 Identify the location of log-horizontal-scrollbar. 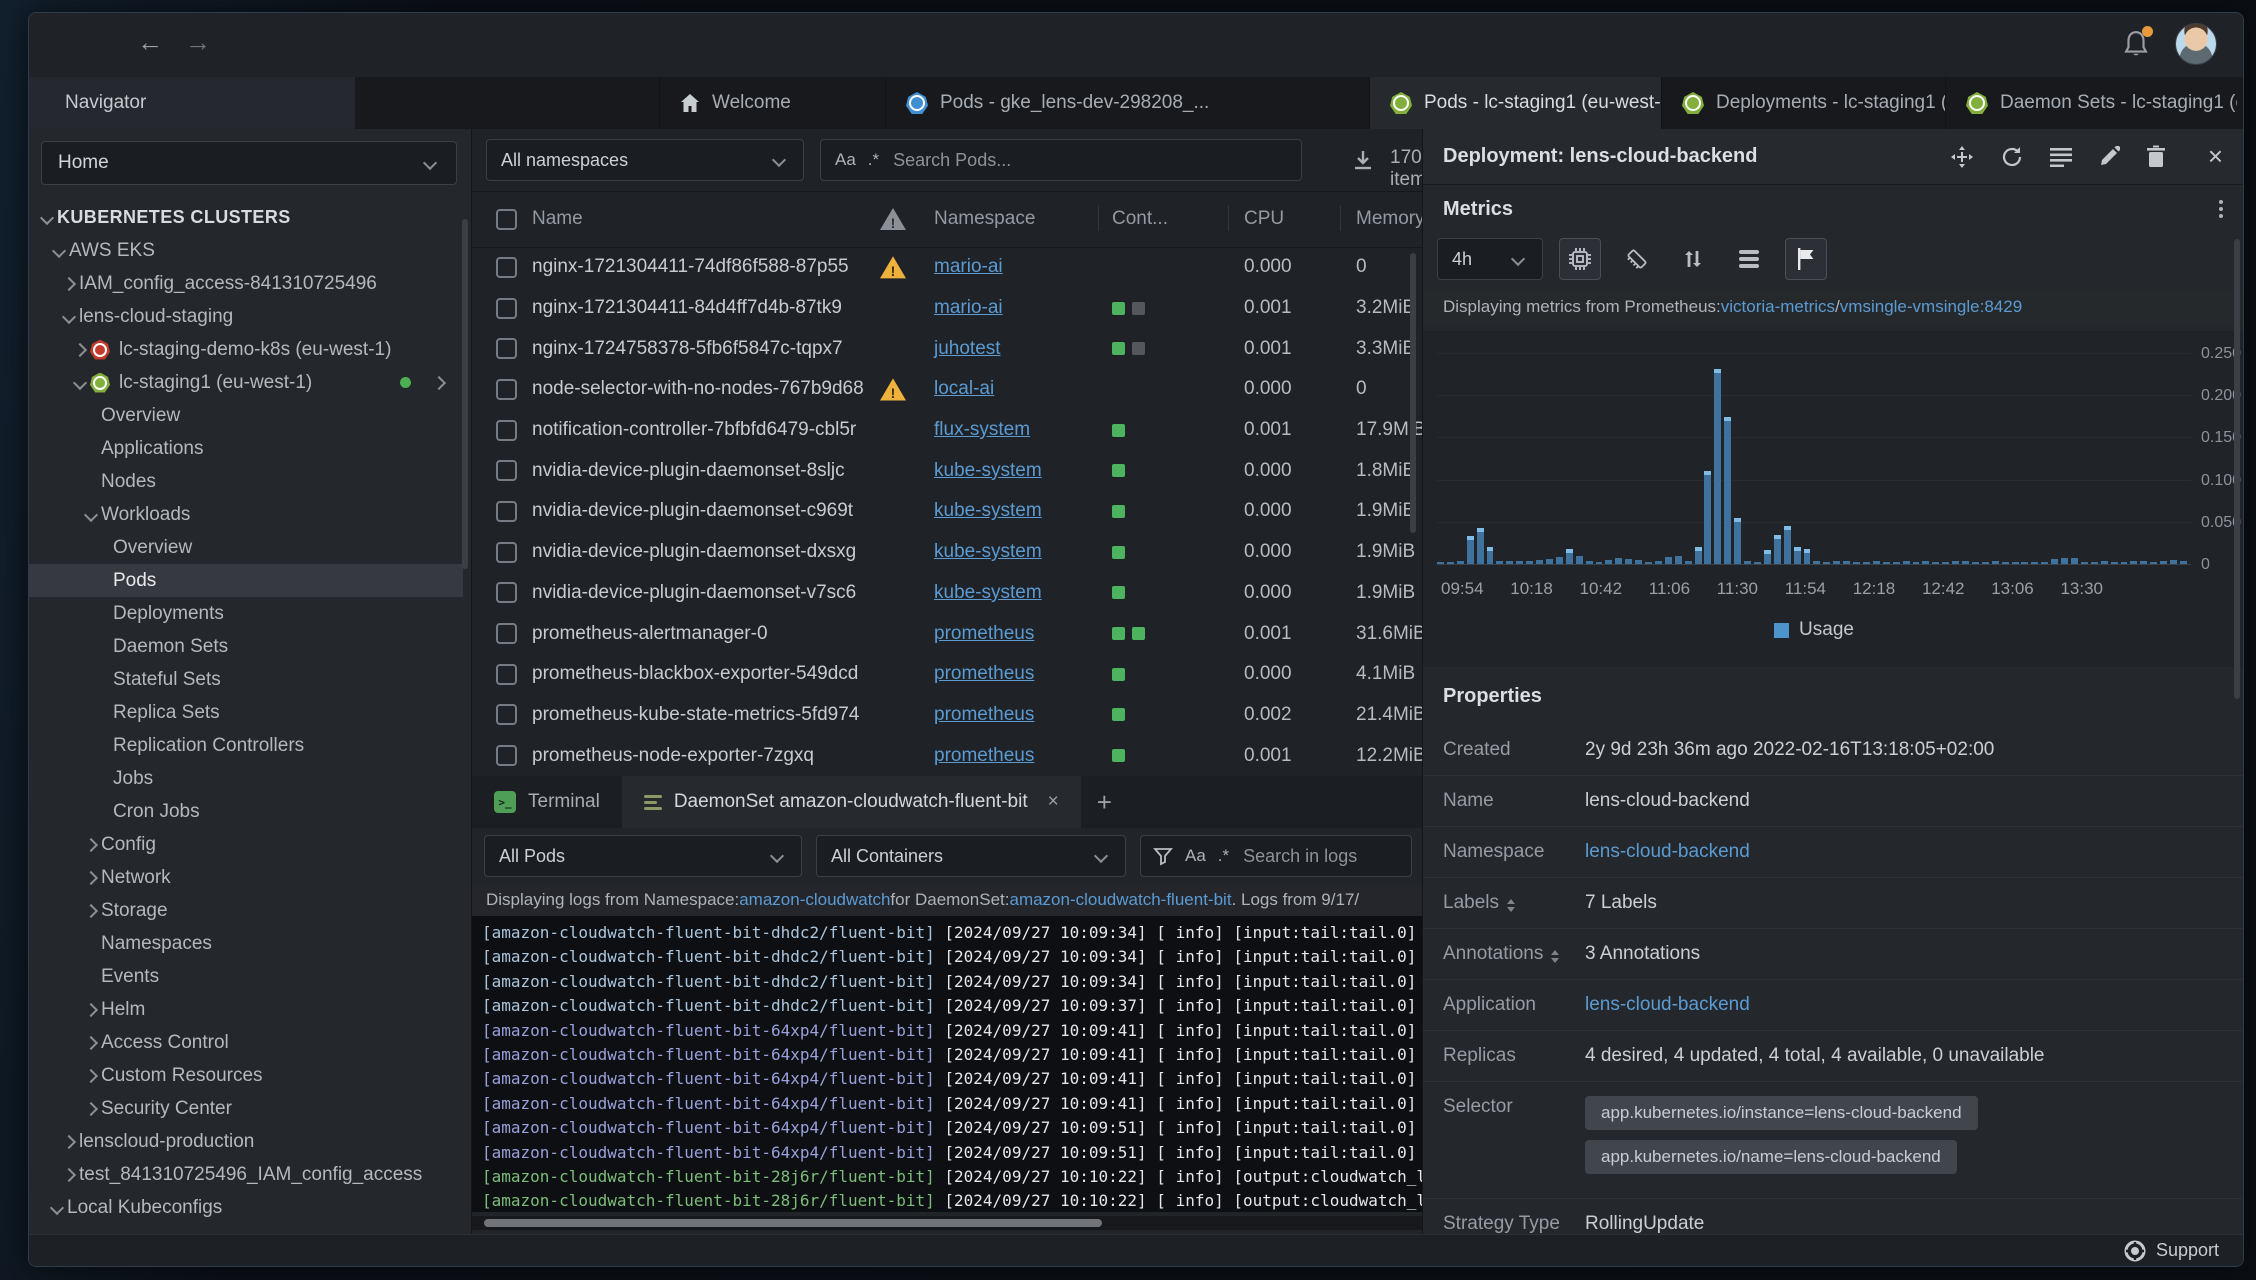
(947, 1223).